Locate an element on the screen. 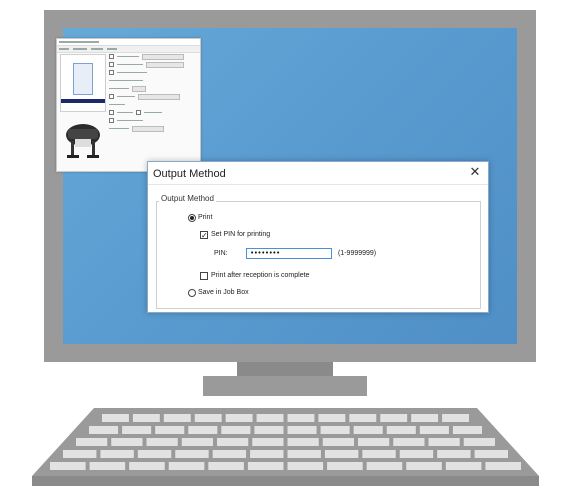 This screenshot has width=571, height=501. bgwin-settings is located at coordinates (152, 93).